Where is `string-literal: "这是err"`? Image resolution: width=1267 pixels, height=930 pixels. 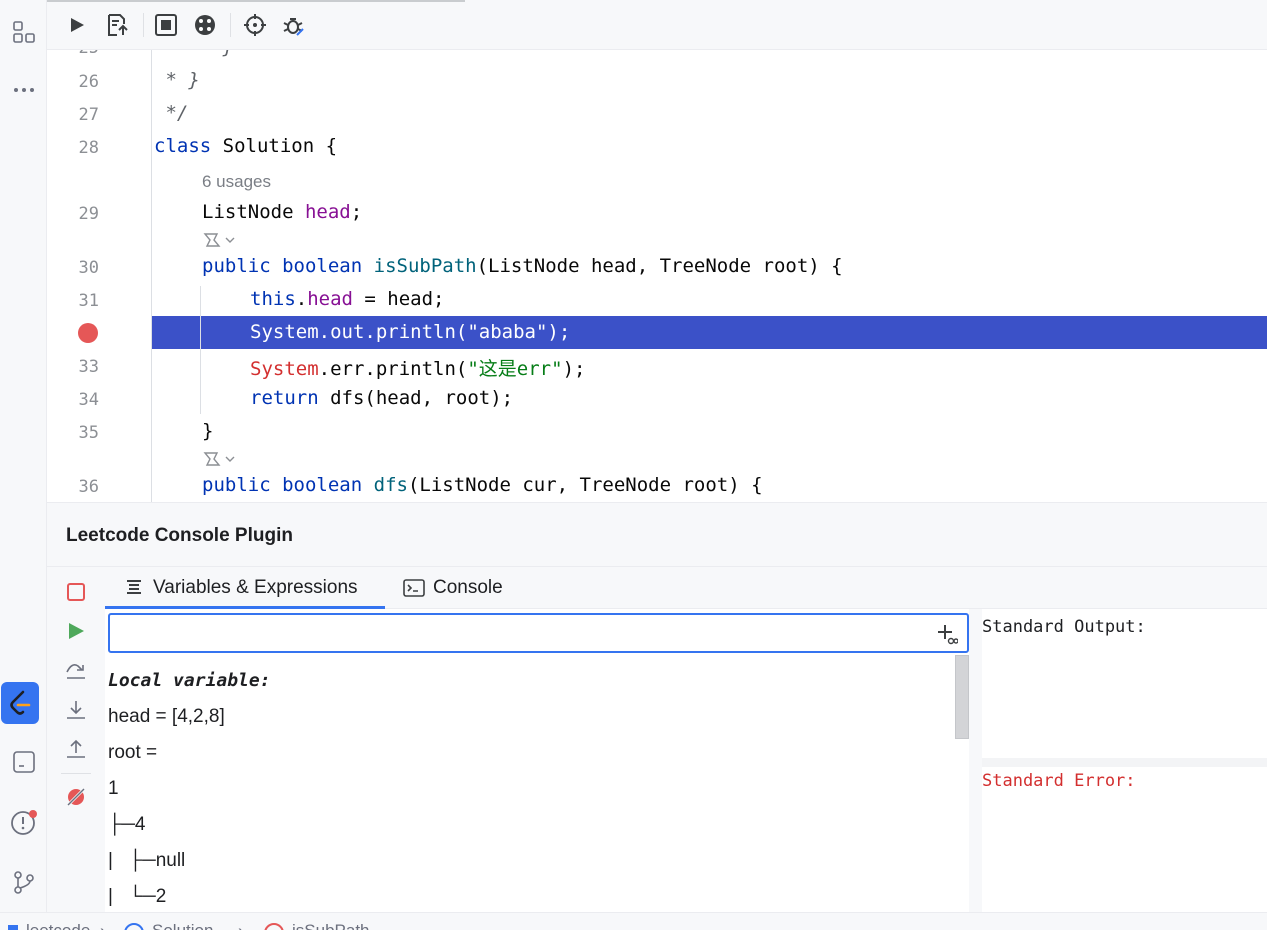
string-literal: "这是err" is located at coordinates (515, 369).